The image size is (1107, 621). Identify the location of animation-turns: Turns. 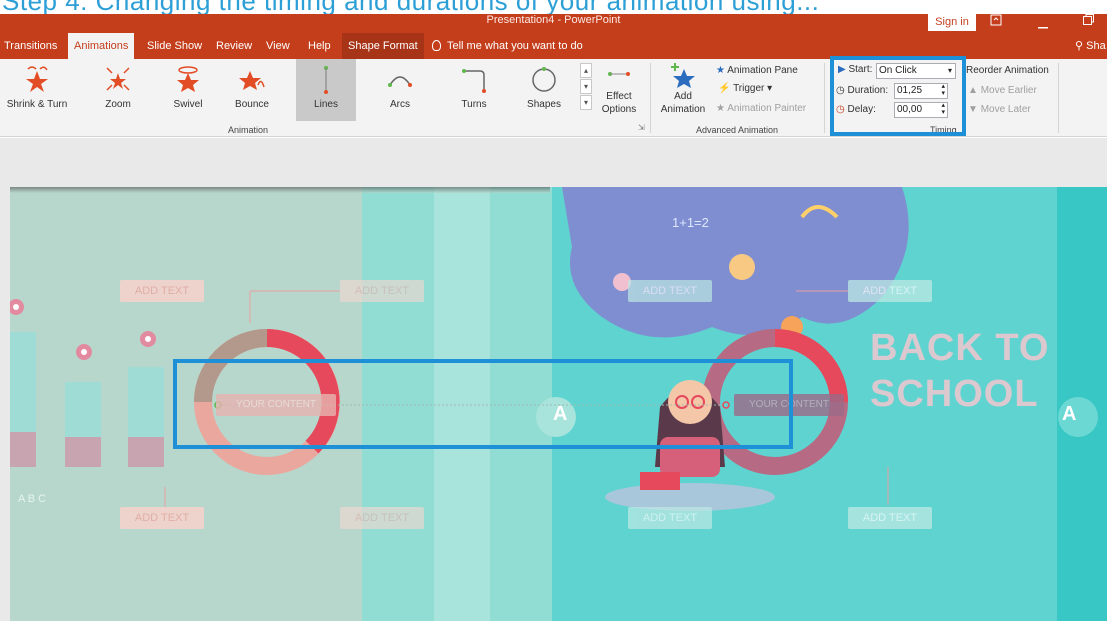
(474, 90).